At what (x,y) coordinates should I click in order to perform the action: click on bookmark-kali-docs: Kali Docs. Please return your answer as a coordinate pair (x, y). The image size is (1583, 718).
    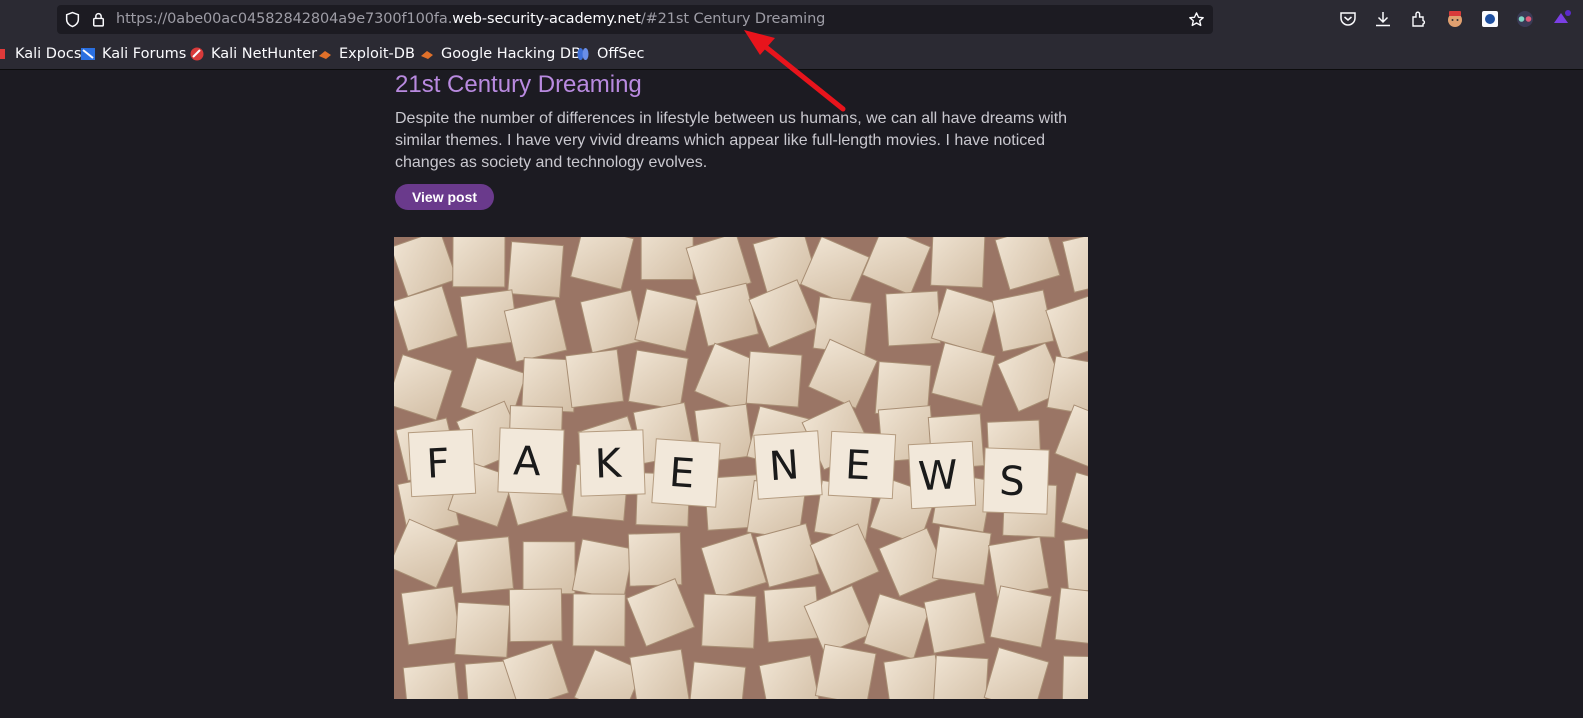
    Looking at the image, I should click on (40, 54).